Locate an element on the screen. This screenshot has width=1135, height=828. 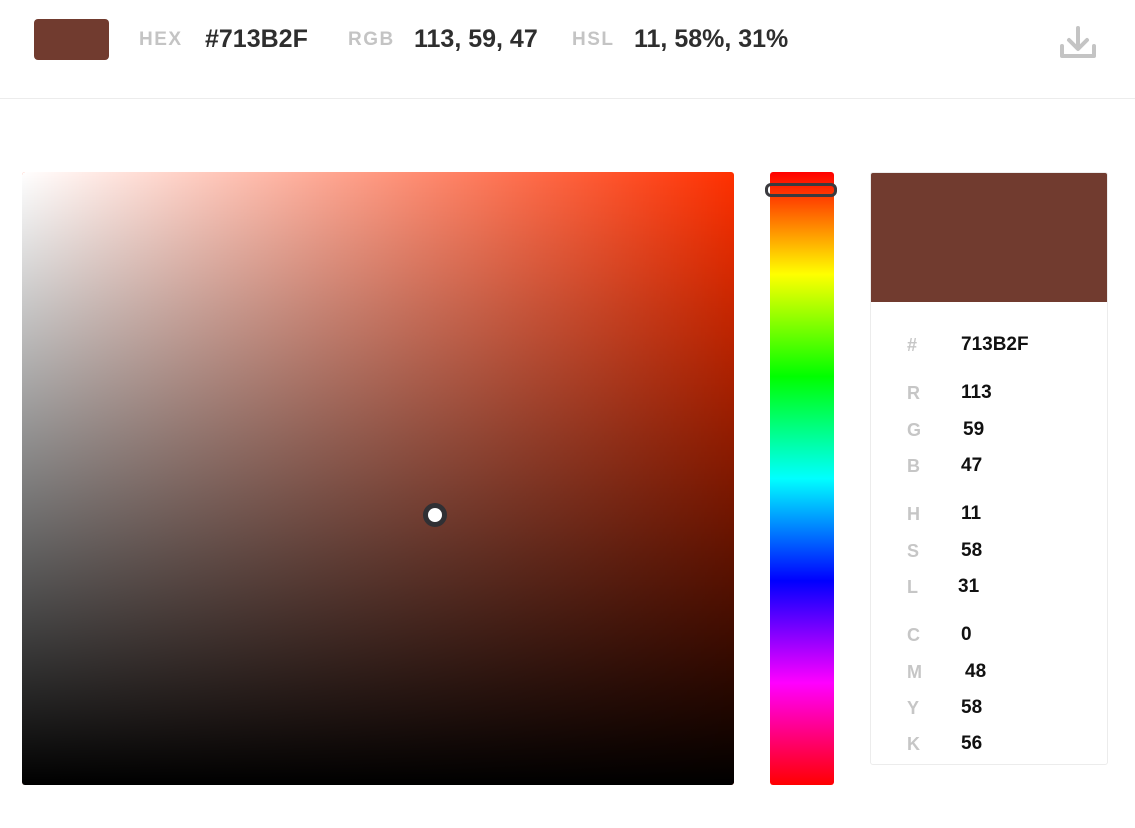
red-value: 113 is located at coordinates (976, 393).